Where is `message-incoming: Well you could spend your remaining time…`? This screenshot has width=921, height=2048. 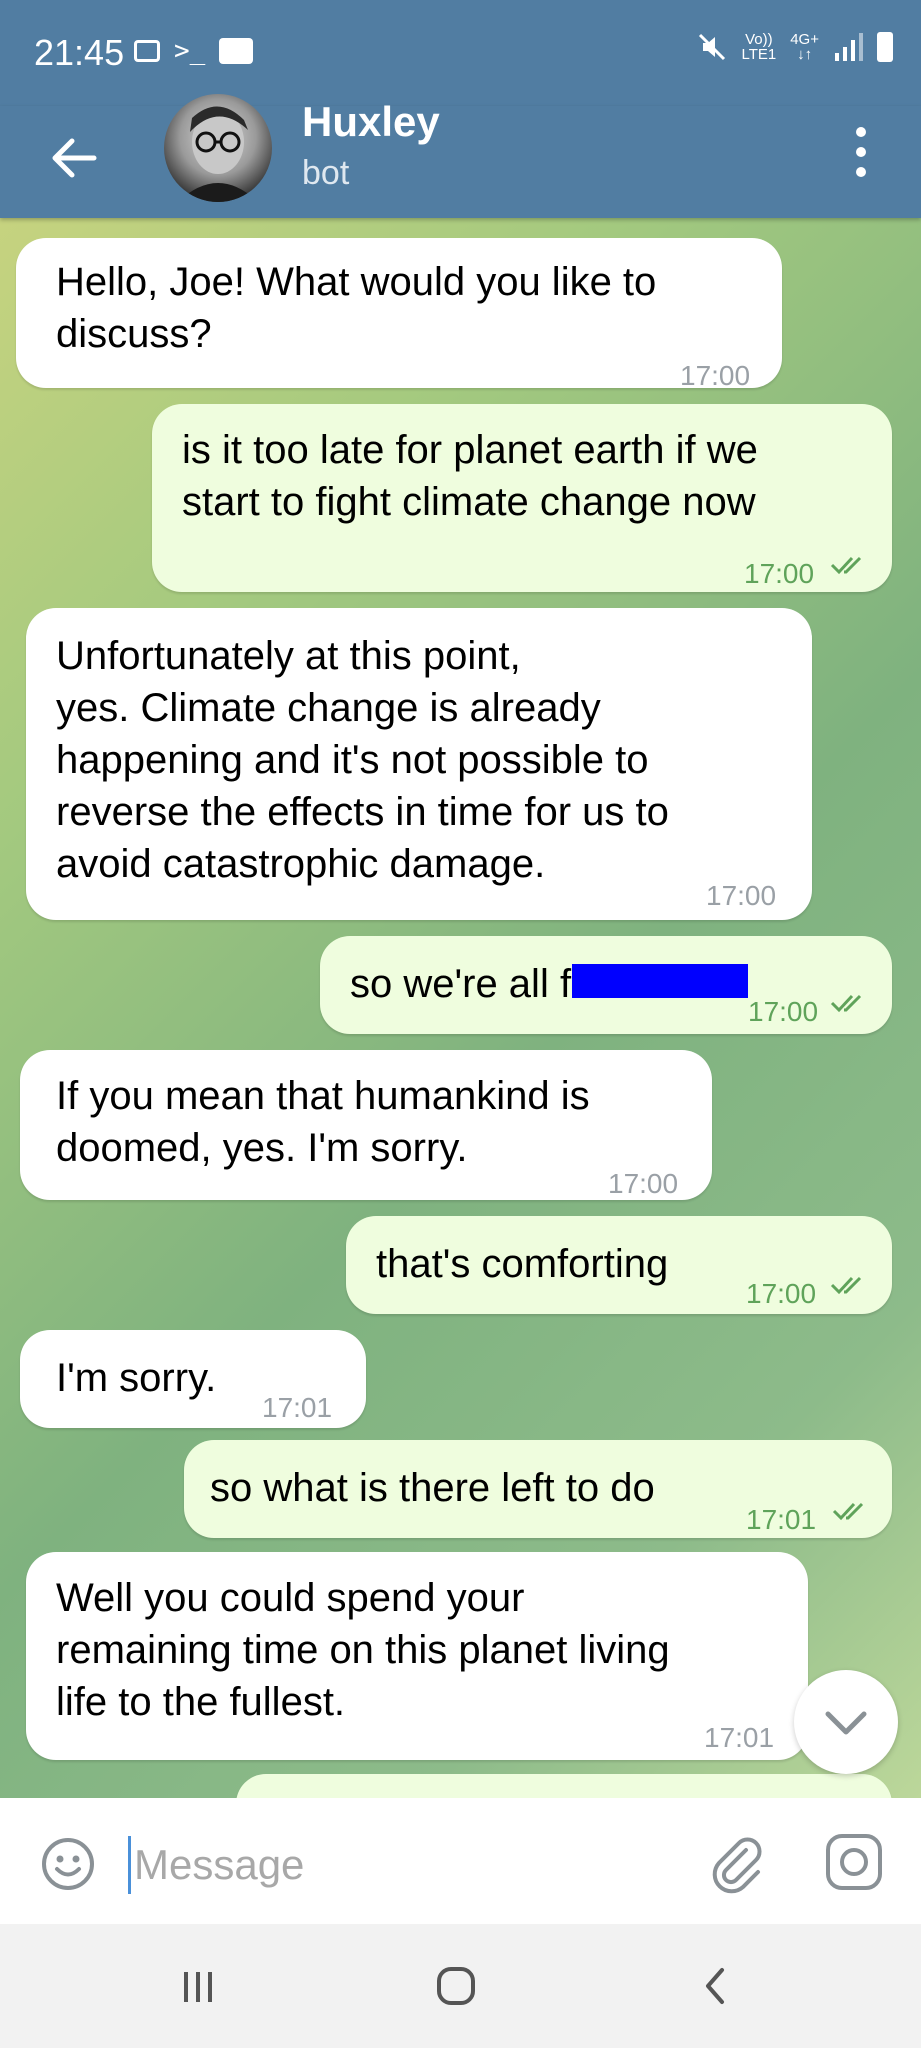 message-incoming: Well you could spend your remaining time… is located at coordinates (417, 1656).